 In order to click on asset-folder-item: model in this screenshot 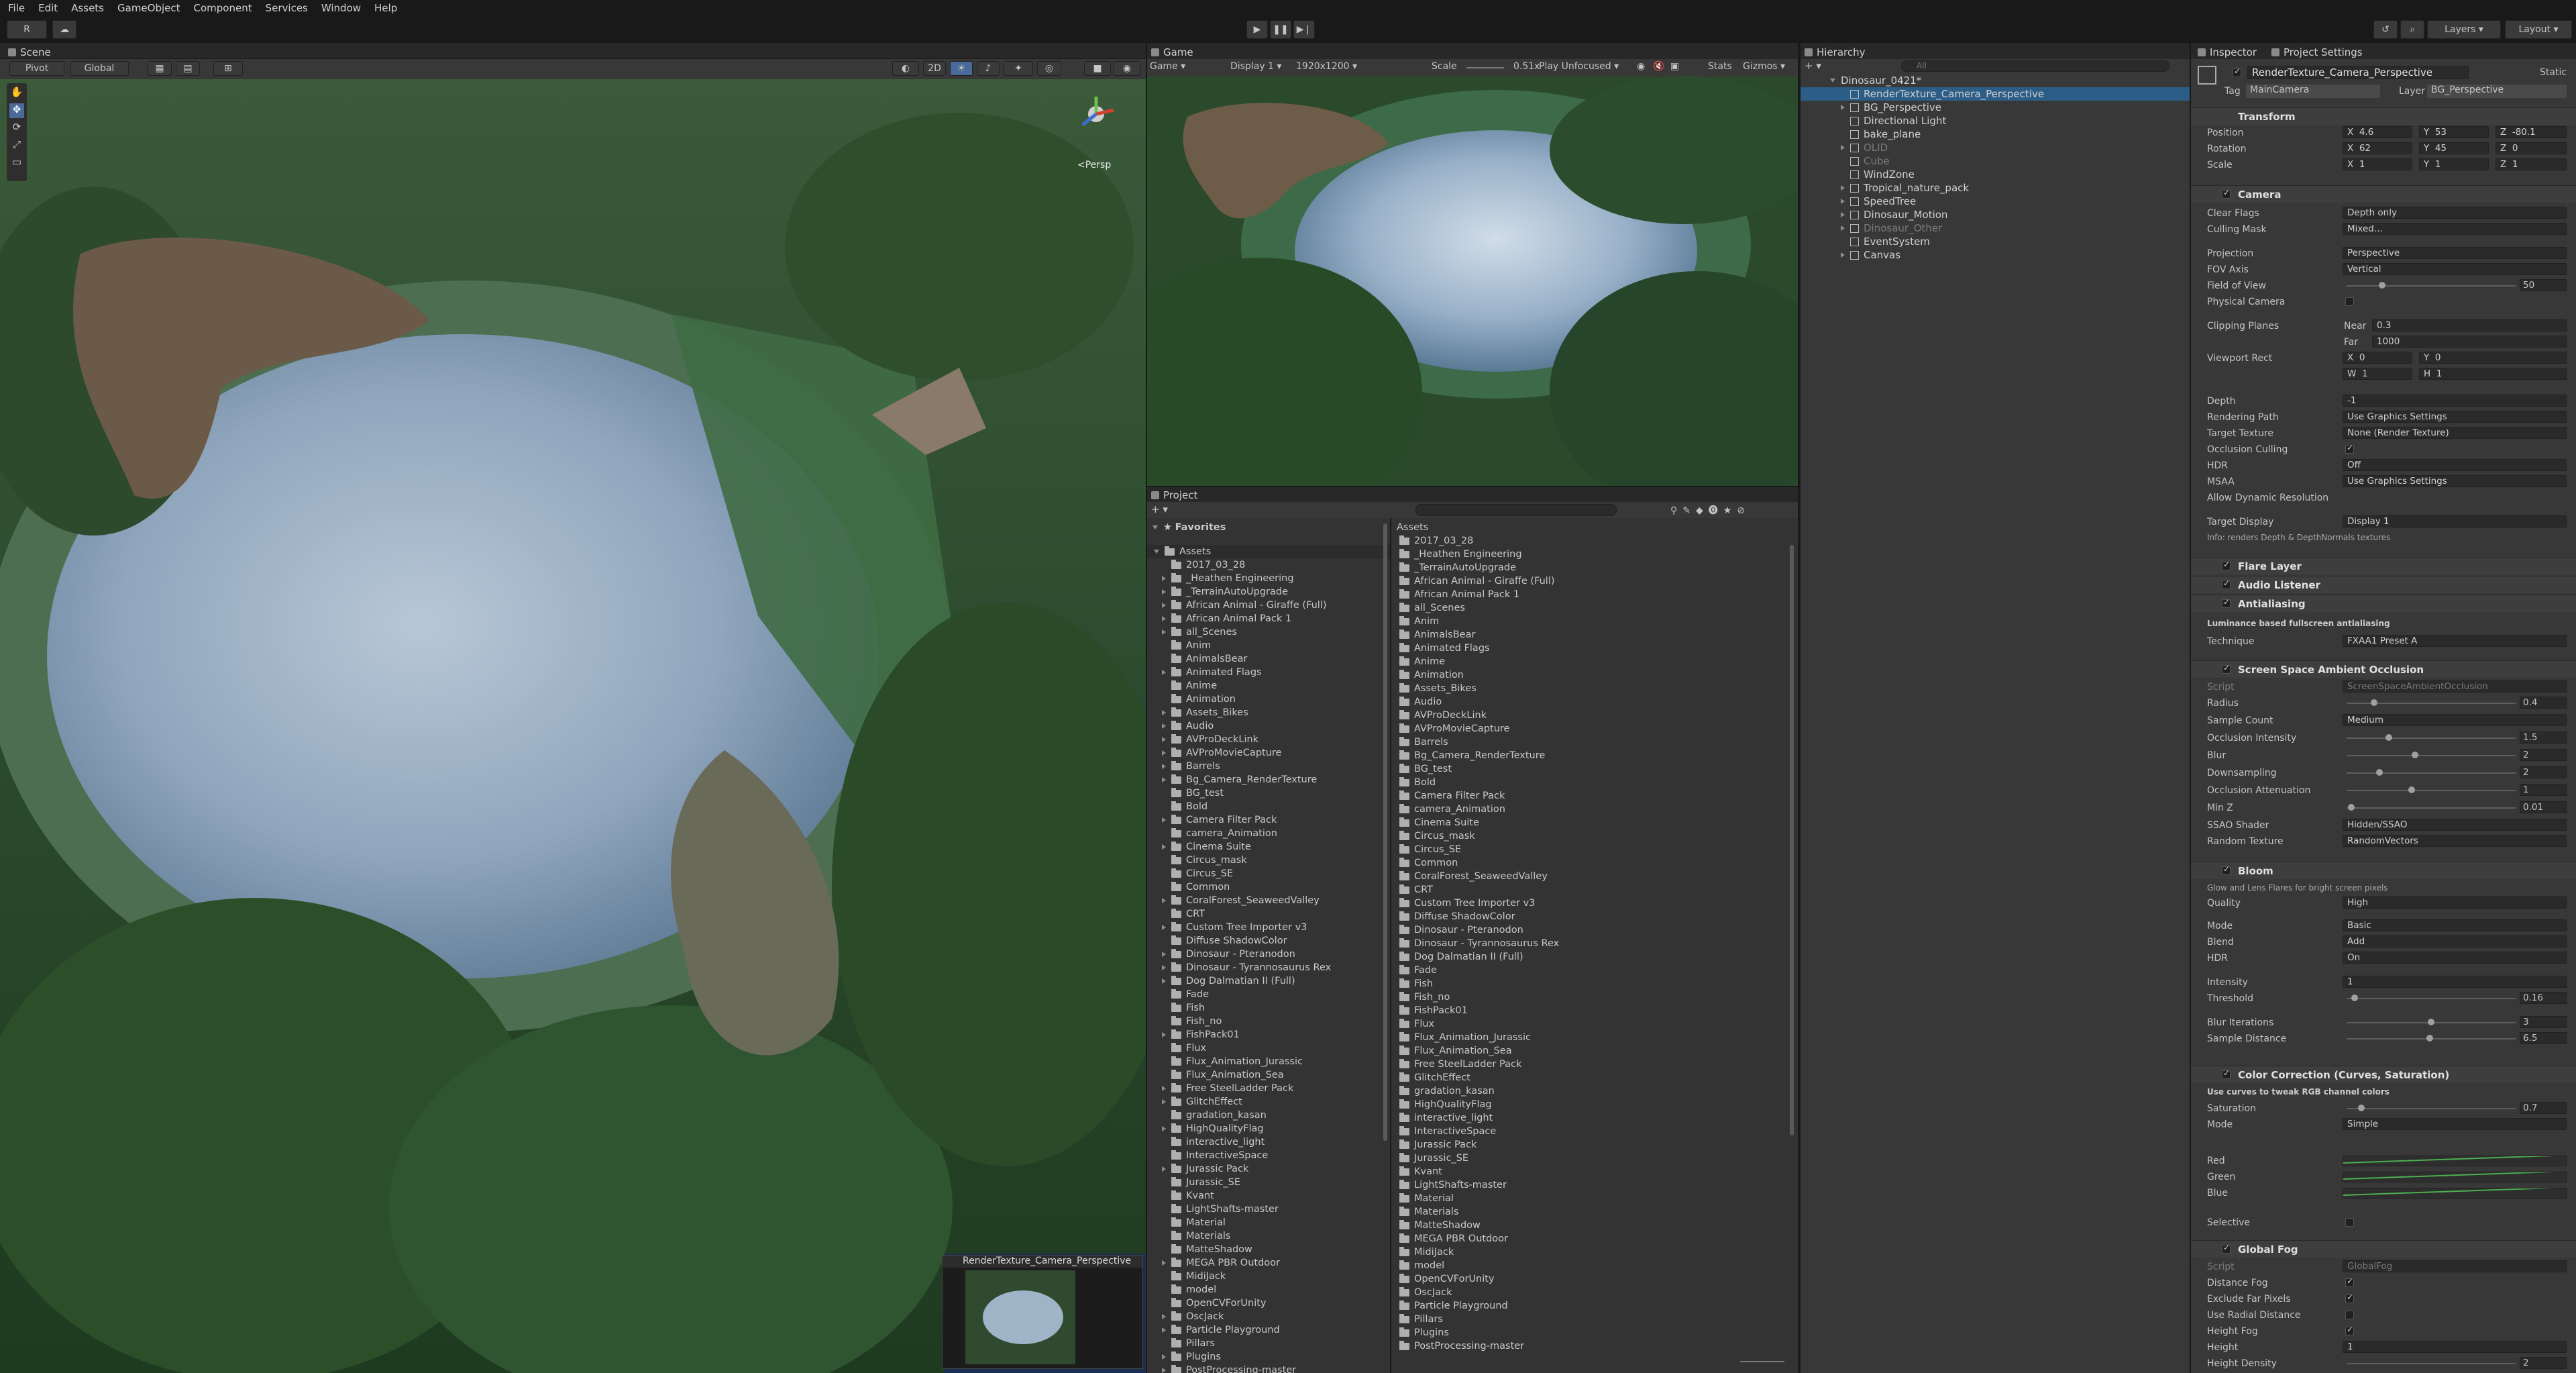, I will do `click(1421, 1265)`.